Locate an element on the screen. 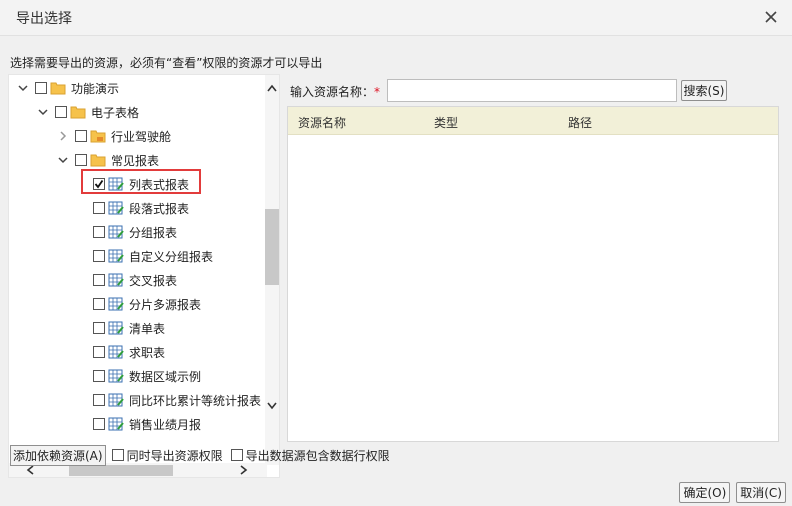 Image resolution: width=792 pixels, height=506 pixels. dialog-footer: 确定(O) 取消(C) is located at coordinates (729, 492).